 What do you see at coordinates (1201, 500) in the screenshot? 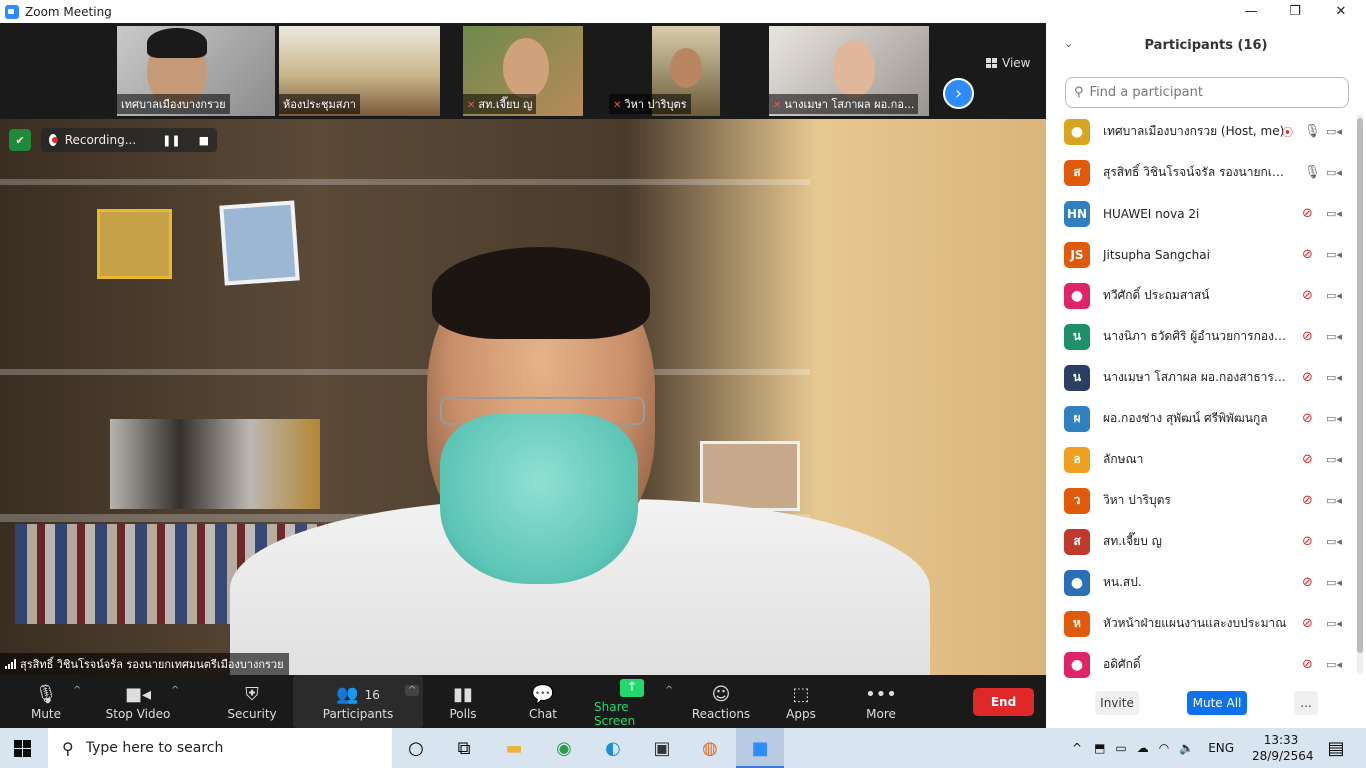
I see `participant-row: ว วิหา ปาริบุตร ⊘ ▭◂` at bounding box center [1201, 500].